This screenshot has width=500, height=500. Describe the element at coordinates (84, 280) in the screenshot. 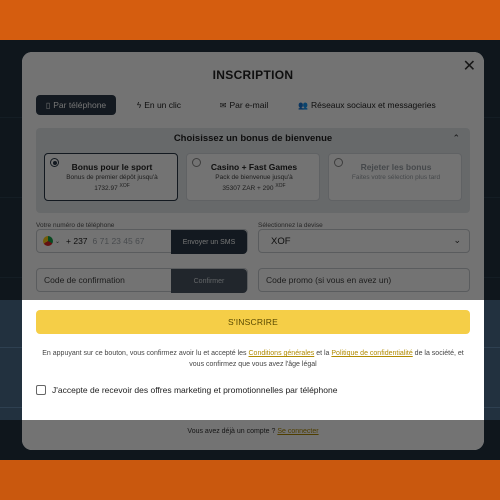

I see `confirmation-code-input: Code de confirmation` at that location.